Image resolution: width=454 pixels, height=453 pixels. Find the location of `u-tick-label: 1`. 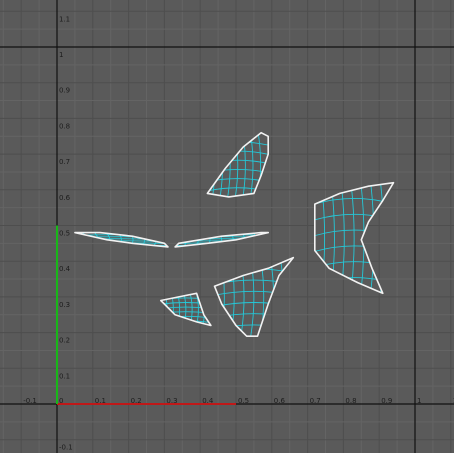

u-tick-label: 1 is located at coordinates (419, 401).